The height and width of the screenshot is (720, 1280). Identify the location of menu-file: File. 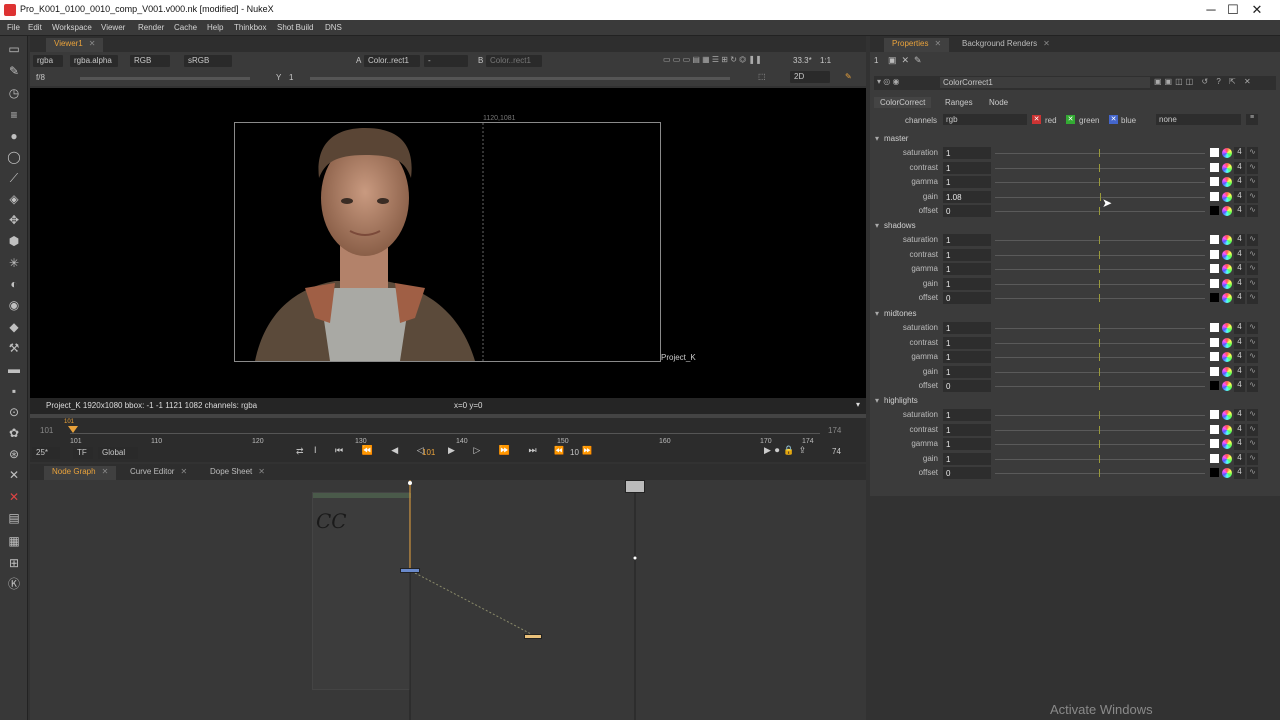
(13, 27).